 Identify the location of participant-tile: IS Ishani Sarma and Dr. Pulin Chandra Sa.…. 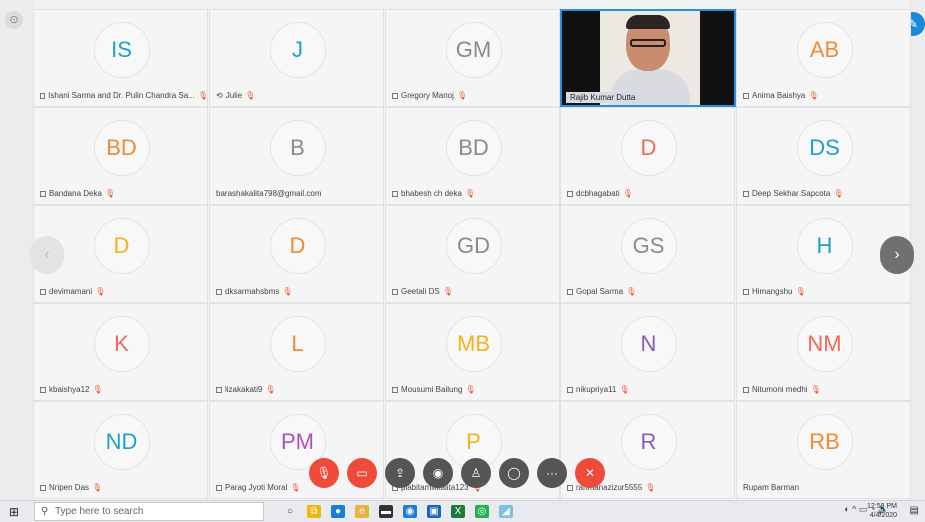
(120, 58).